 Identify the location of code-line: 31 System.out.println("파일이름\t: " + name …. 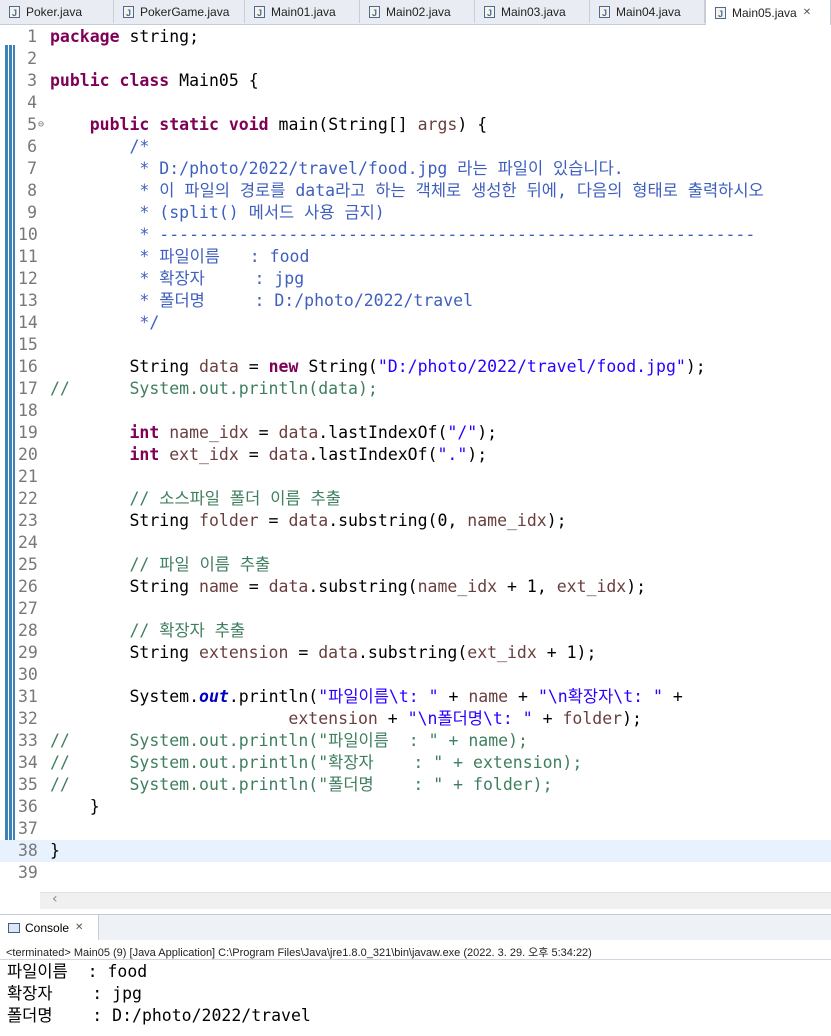
(415, 697).